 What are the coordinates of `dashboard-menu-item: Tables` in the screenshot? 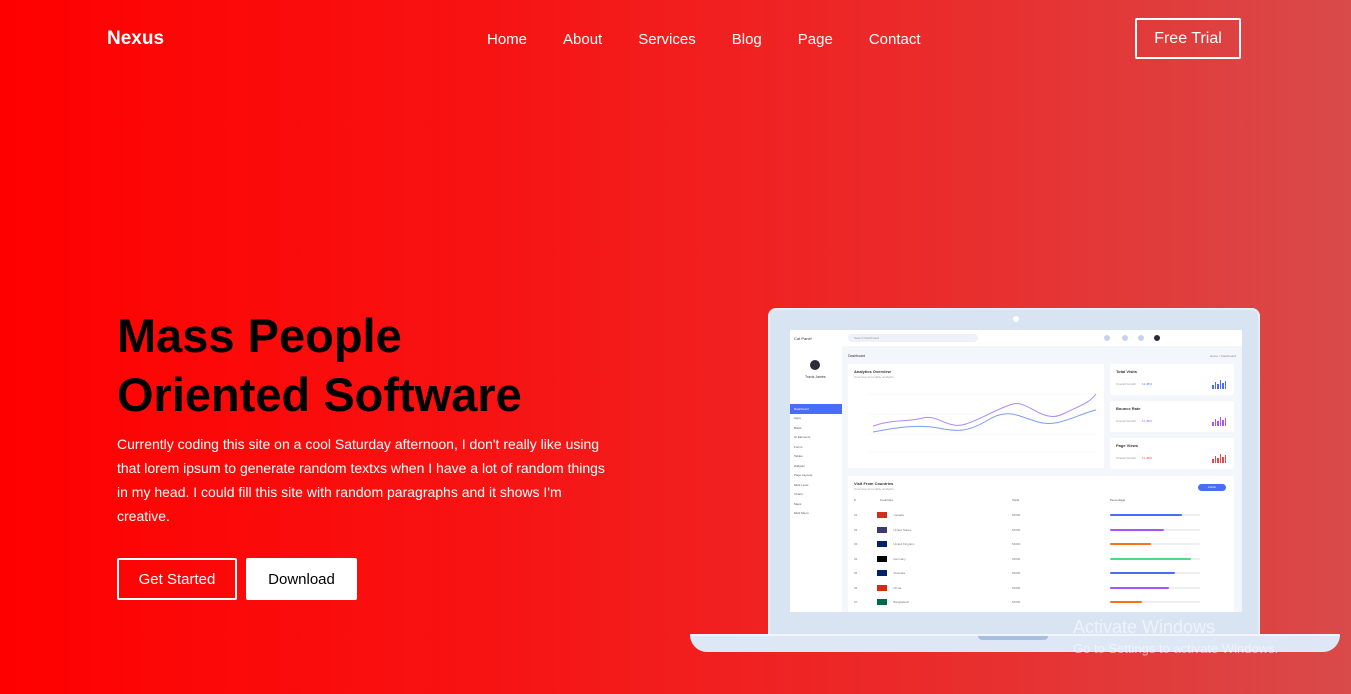 It's located at (816, 457).